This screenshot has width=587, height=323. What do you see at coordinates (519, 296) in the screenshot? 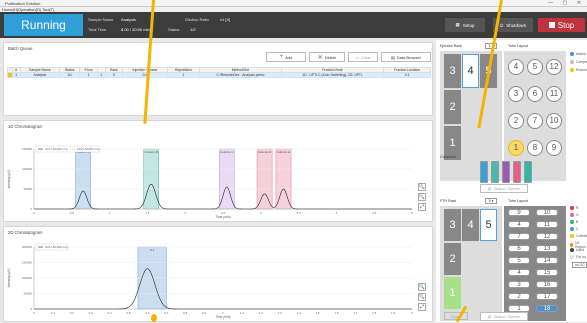
I see `tube-2: 2` at bounding box center [519, 296].